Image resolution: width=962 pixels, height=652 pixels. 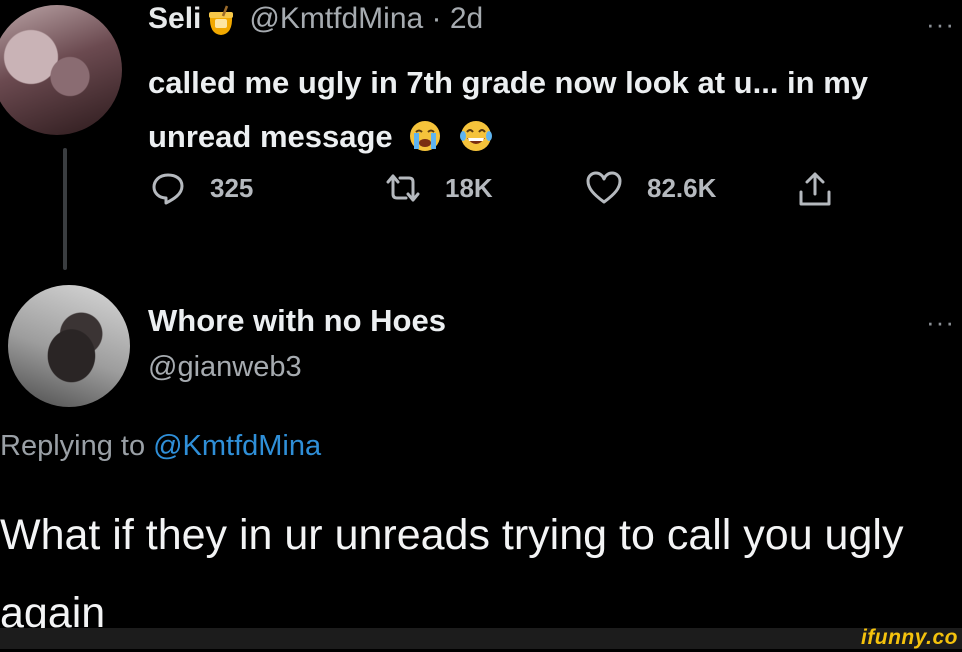 I want to click on tears-of-joy-face-icon, so click(x=476, y=133).